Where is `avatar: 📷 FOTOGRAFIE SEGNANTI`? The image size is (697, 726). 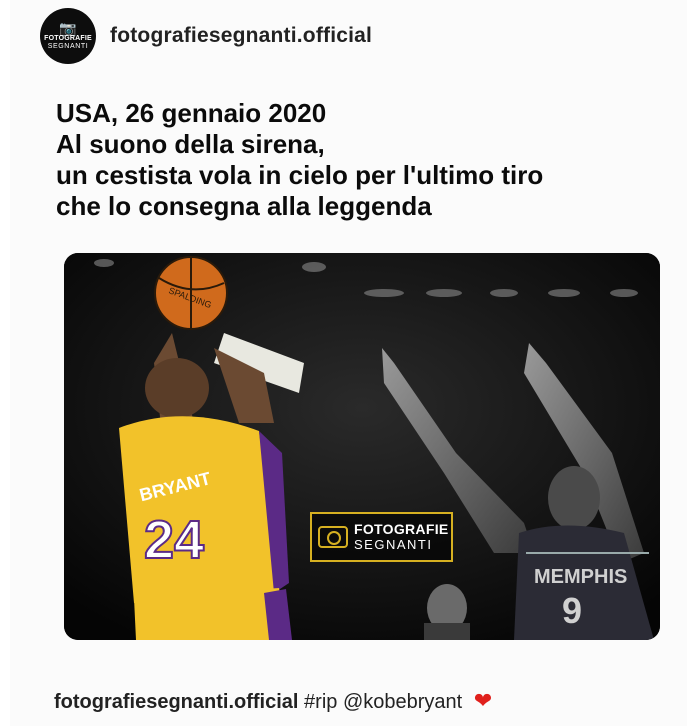 avatar: 📷 FOTOGRAFIE SEGNANTI is located at coordinates (68, 36).